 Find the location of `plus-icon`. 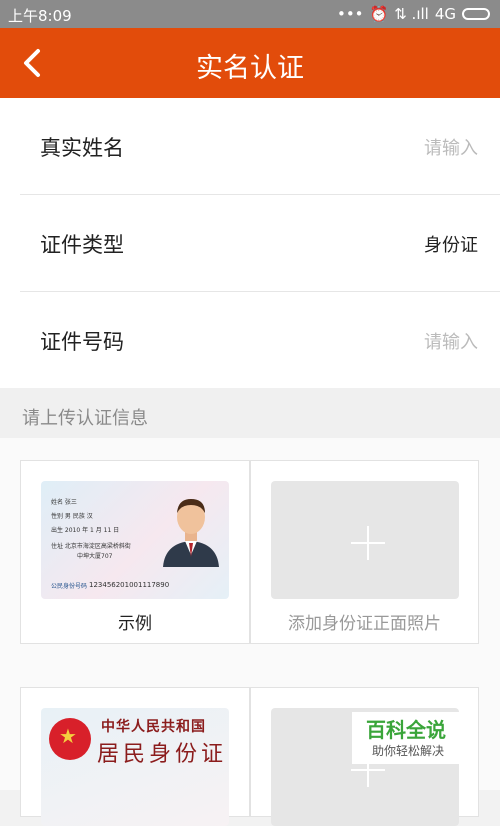

plus-icon is located at coordinates (368, 543).